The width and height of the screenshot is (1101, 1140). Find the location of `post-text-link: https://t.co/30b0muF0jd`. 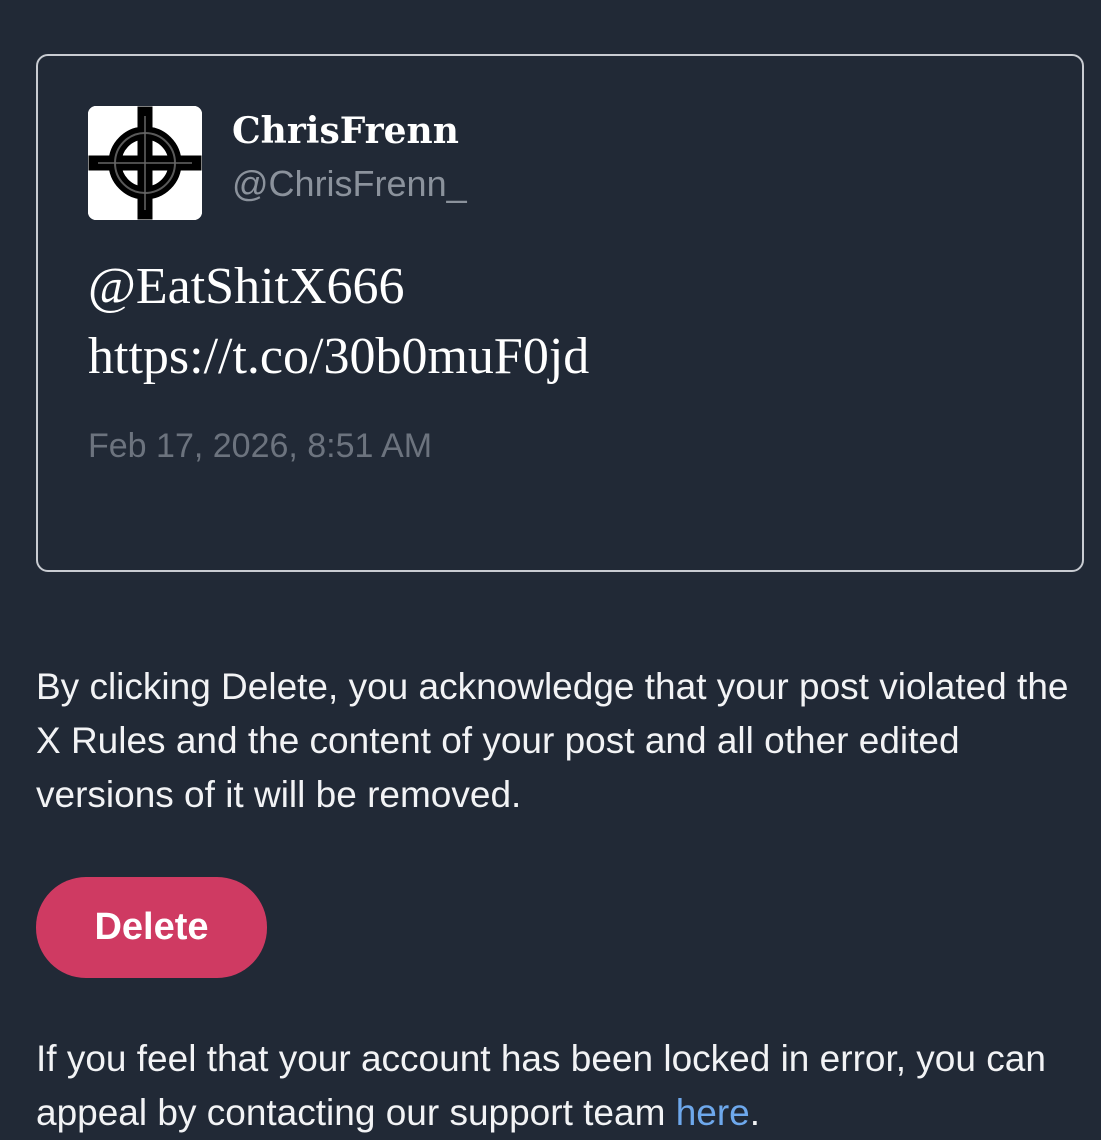

post-text-link: https://t.co/30b0muF0jd is located at coordinates (338, 357).